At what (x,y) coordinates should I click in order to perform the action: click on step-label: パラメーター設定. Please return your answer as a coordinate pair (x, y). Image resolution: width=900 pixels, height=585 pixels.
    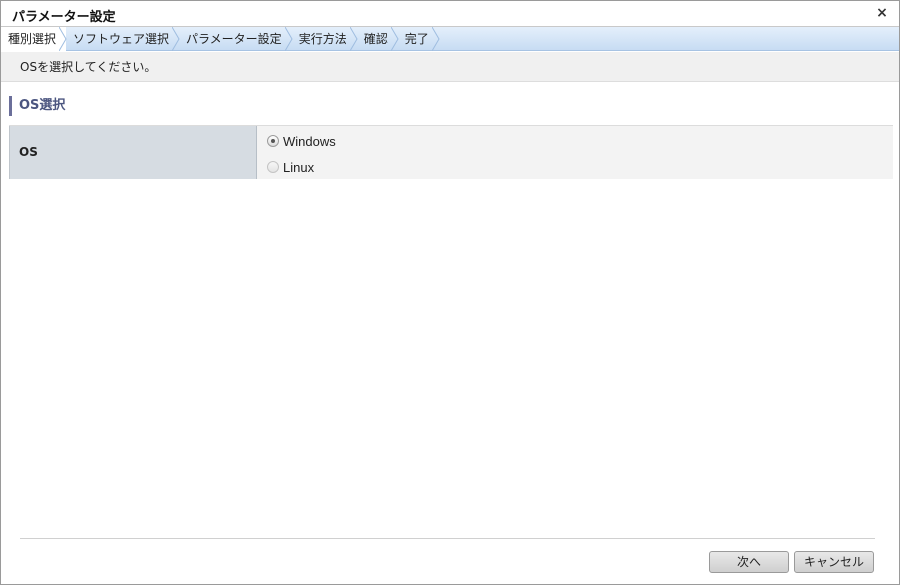
    Looking at the image, I should click on (234, 39).